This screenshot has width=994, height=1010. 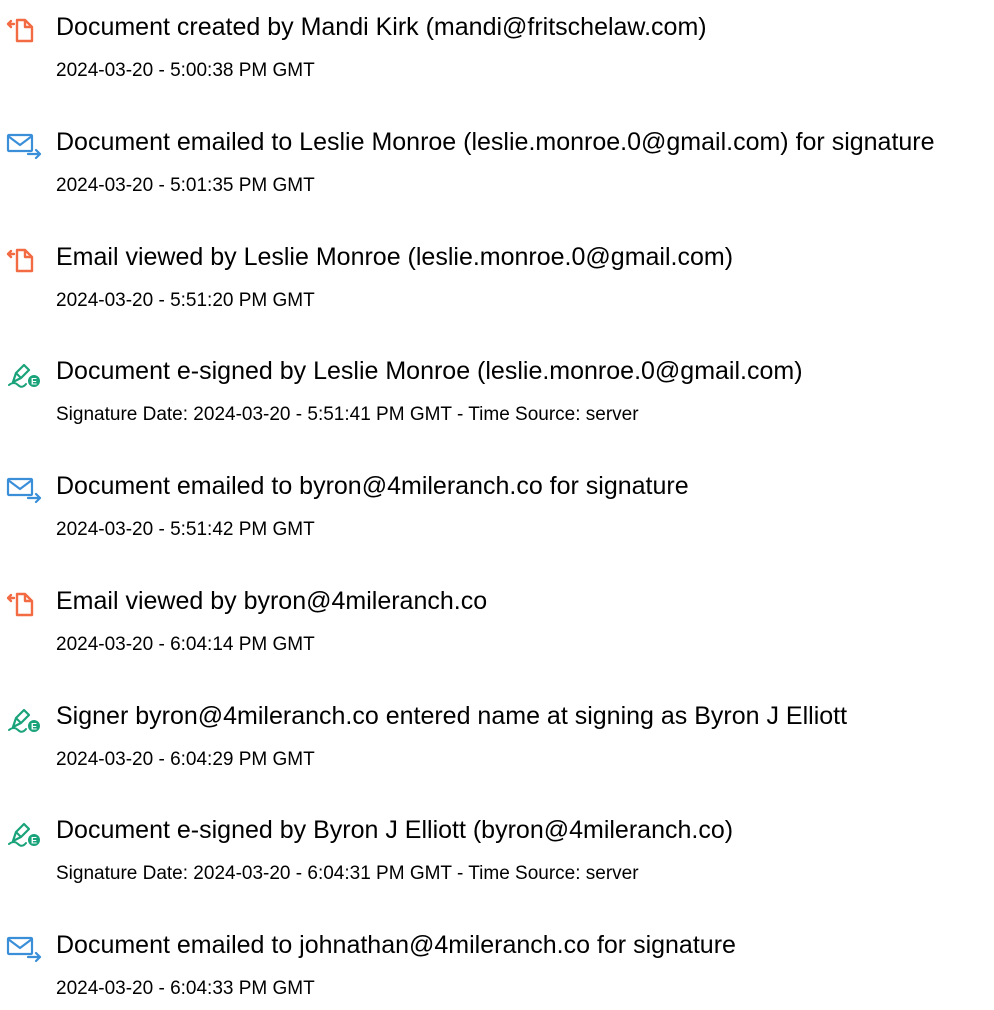 What do you see at coordinates (185, 70) in the screenshot?
I see `event-timestamp: 2024-03-20 - 5:00:38 PM GMT` at bounding box center [185, 70].